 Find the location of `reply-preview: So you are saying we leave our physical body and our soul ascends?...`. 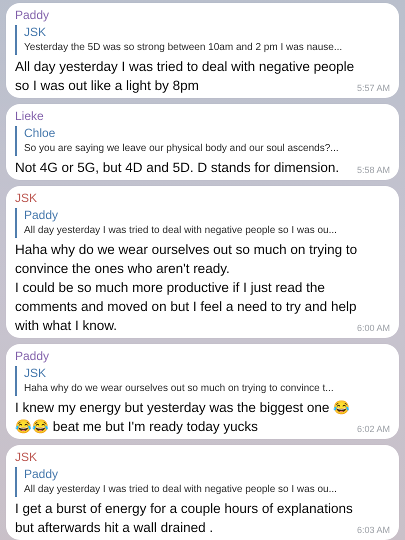

reply-preview: So you are saying we leave our physical body and our soul ascends?... is located at coordinates (182, 149).